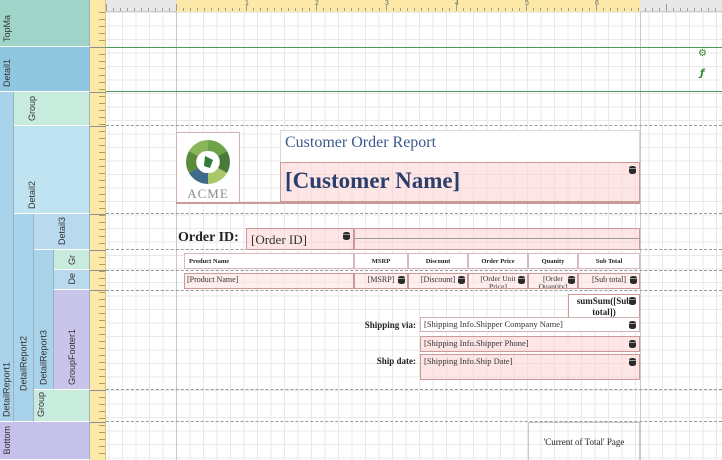 Image resolution: width=722 pixels, height=460 pixels. What do you see at coordinates (72, 340) in the screenshot?
I see `band-groupfooter1: GroupFooter1` at bounding box center [72, 340].